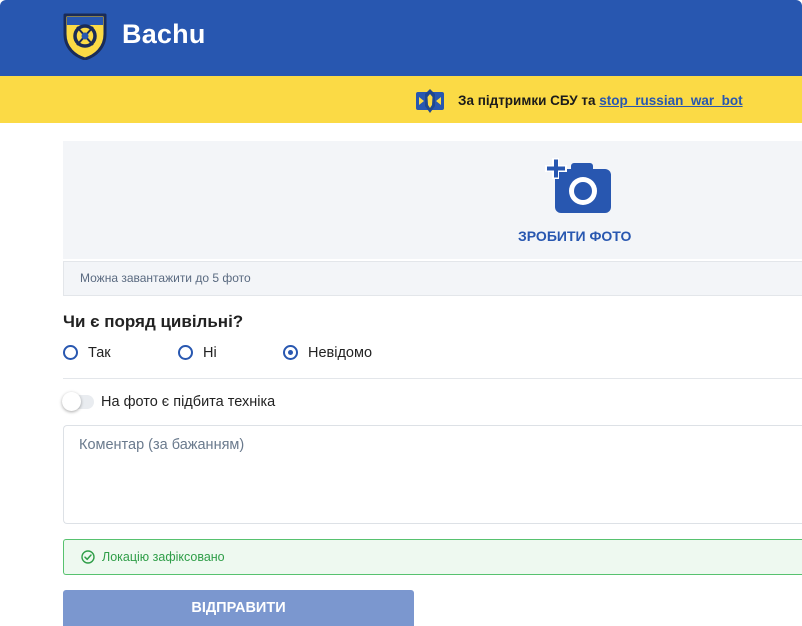 The width and height of the screenshot is (802, 626). Describe the element at coordinates (432, 557) in the screenshot. I see `location-status: Локацію зафіксовано` at that location.